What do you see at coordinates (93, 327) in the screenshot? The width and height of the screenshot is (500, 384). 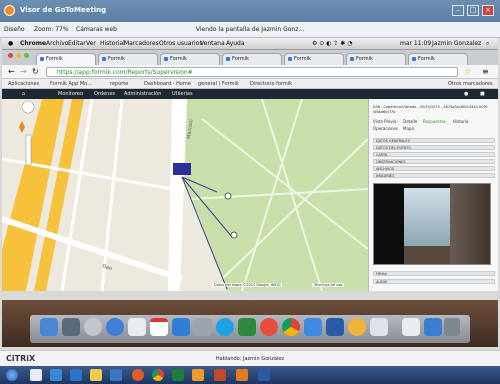 I see `launchpad-icon` at bounding box center [93, 327].